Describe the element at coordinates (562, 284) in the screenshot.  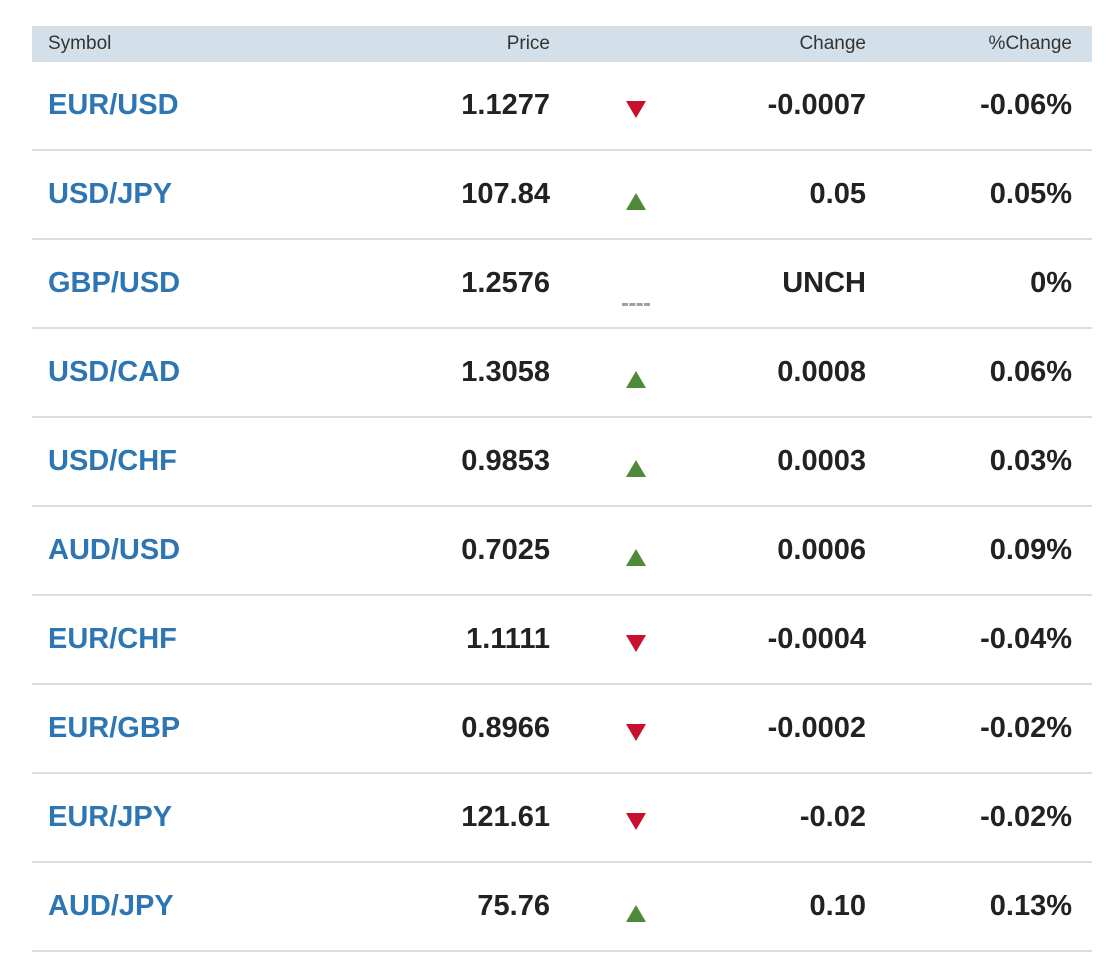
I see `table-row: GBP/USD 1.2576 UNCH 0%` at that location.